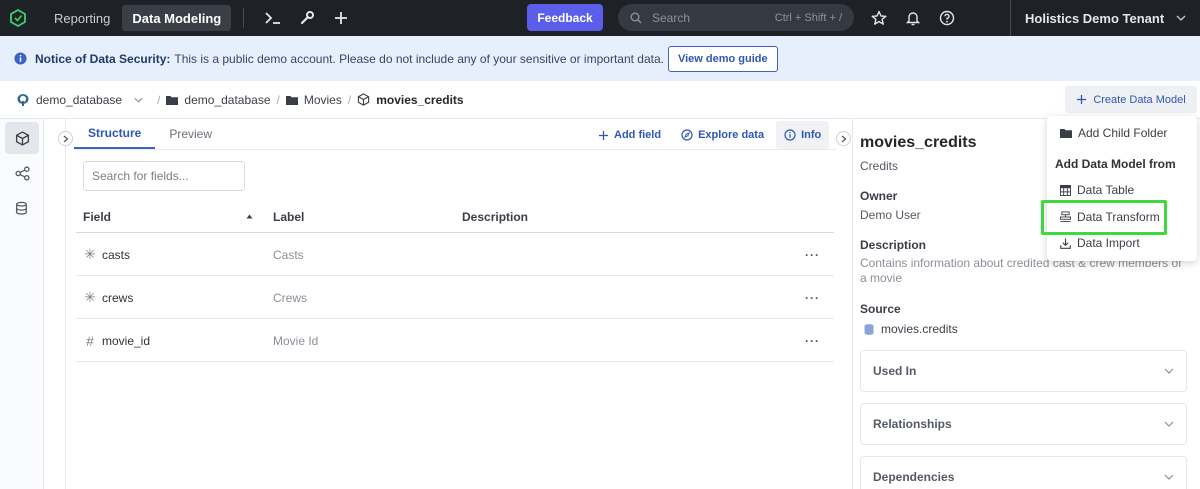 The image size is (1200, 489). Describe the element at coordinates (1023, 472) in the screenshot. I see `dependencies-section: Dependencies` at that location.